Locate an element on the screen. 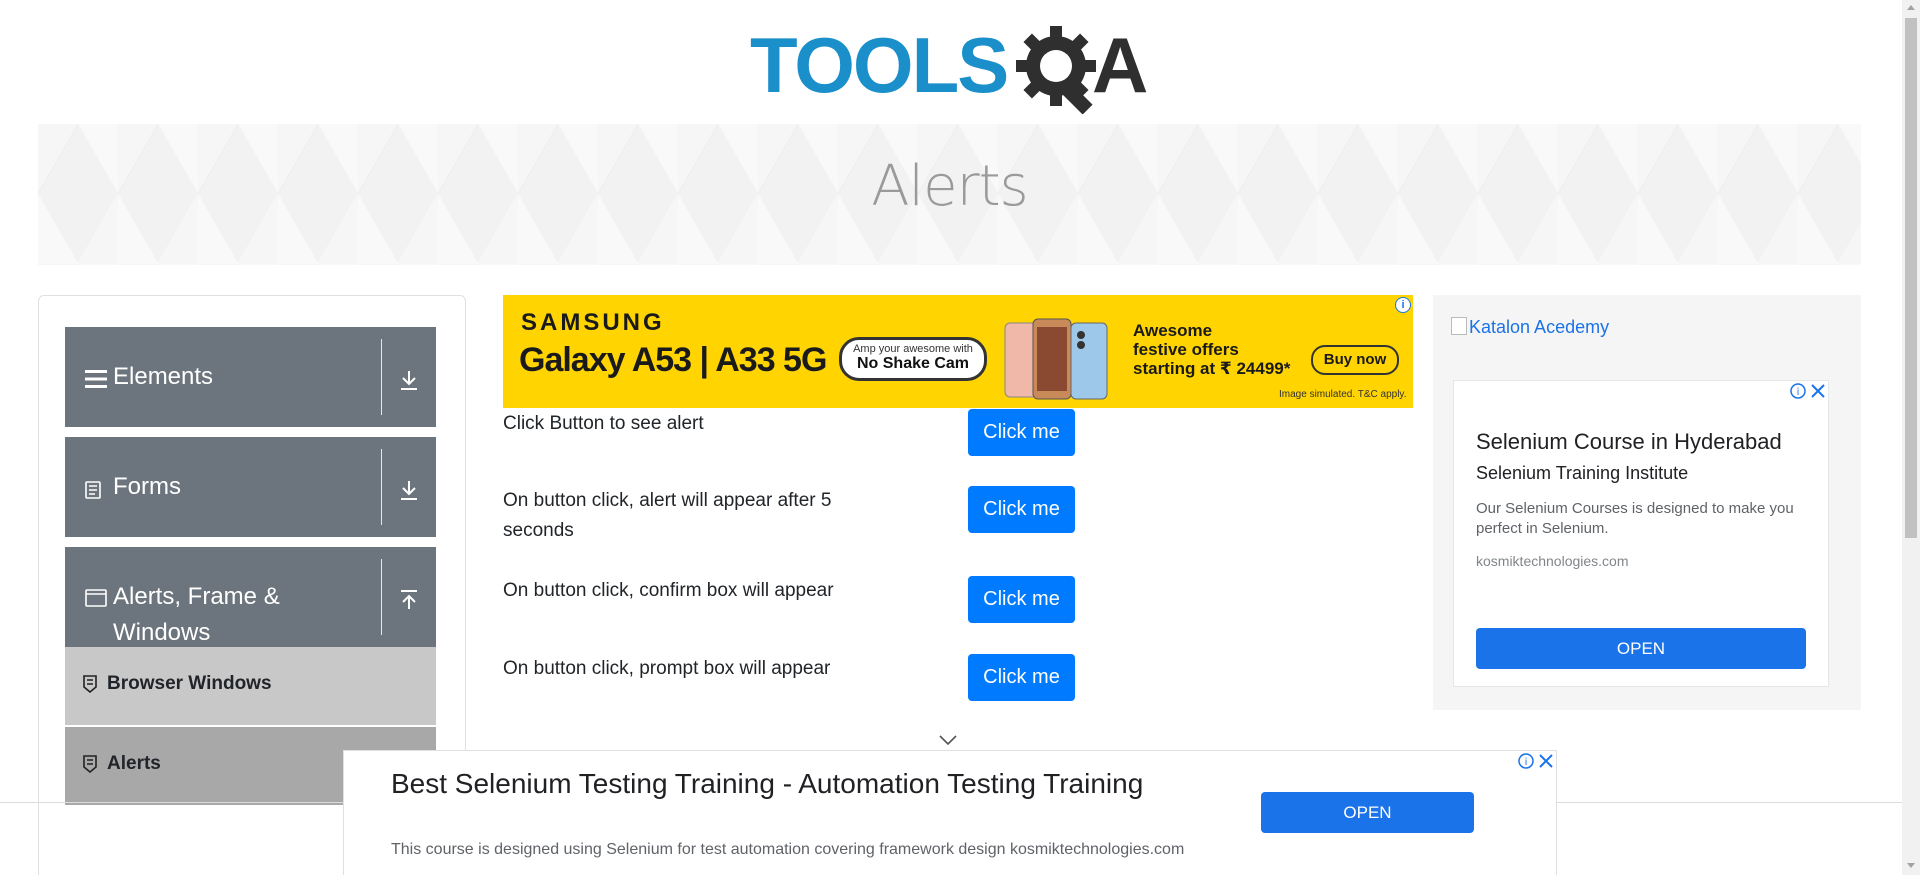 The image size is (1920, 875). ad-info-icon: i is located at coordinates (1403, 305).